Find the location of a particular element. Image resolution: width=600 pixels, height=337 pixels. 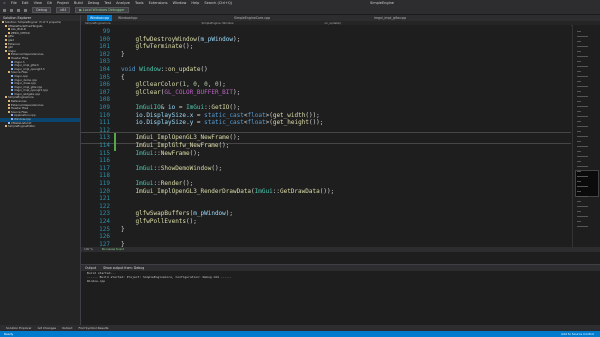

menu-item: Tools is located at coordinates (139, 3).